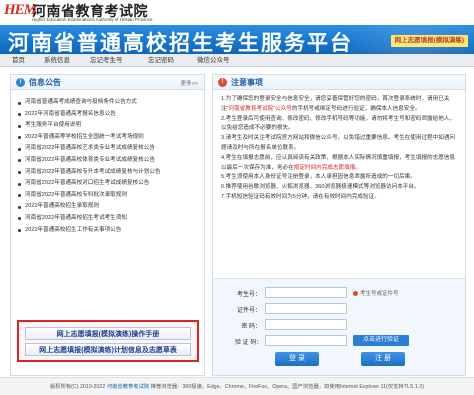  Describe the element at coordinates (237, 60) in the screenshot. I see `main-nav: 首页 系统信息 忘记考生号 忘记密码 微信公众号` at that location.